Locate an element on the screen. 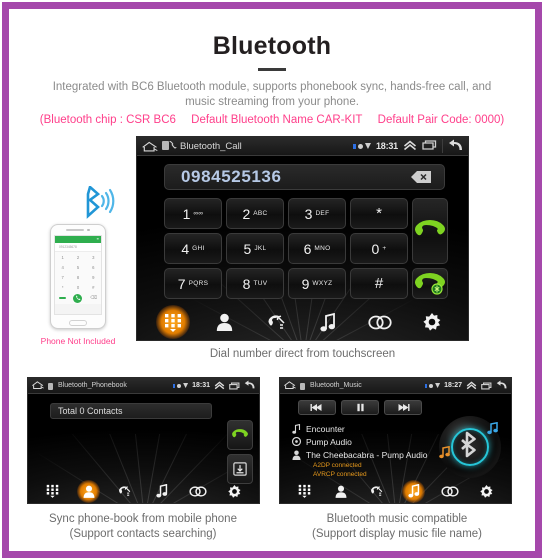 This screenshot has height=560, width=544. key-0: 0 + is located at coordinates (379, 248).